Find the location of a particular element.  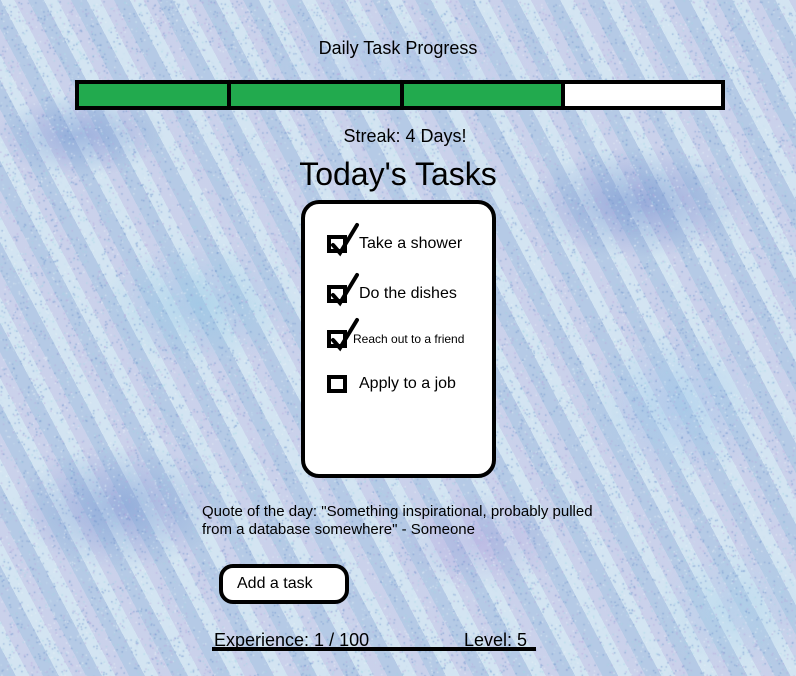

task-item: Reach out to a friend is located at coordinates (396, 335).